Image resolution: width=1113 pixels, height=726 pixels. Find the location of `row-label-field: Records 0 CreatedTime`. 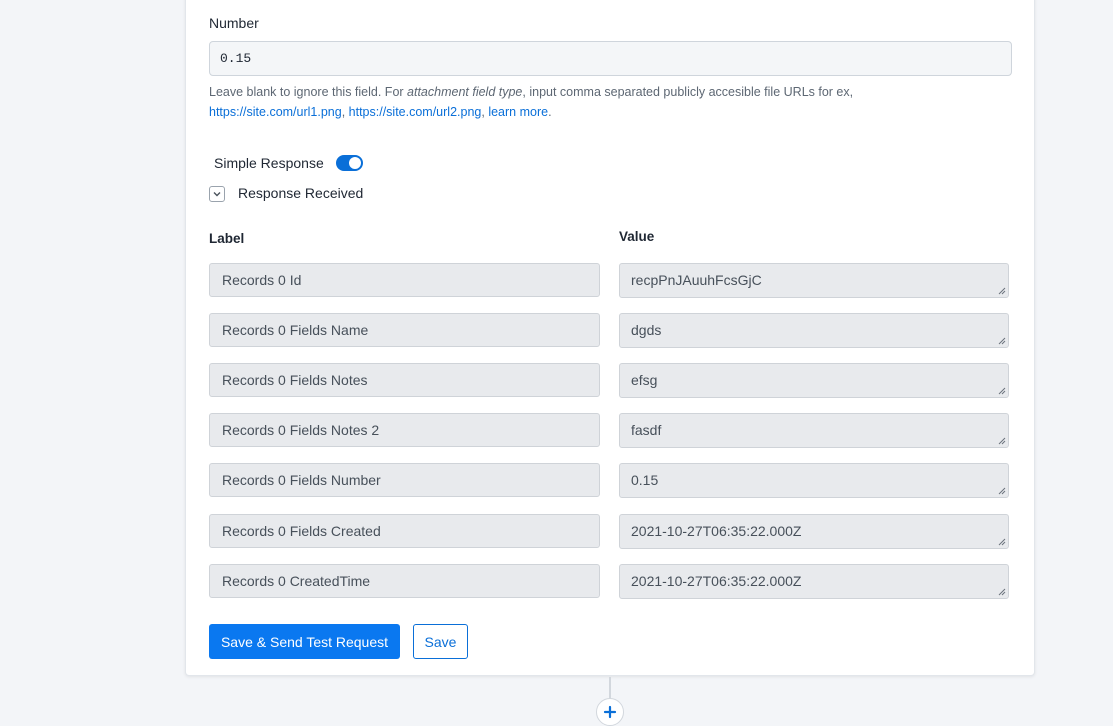

row-label-field: Records 0 CreatedTime is located at coordinates (404, 581).